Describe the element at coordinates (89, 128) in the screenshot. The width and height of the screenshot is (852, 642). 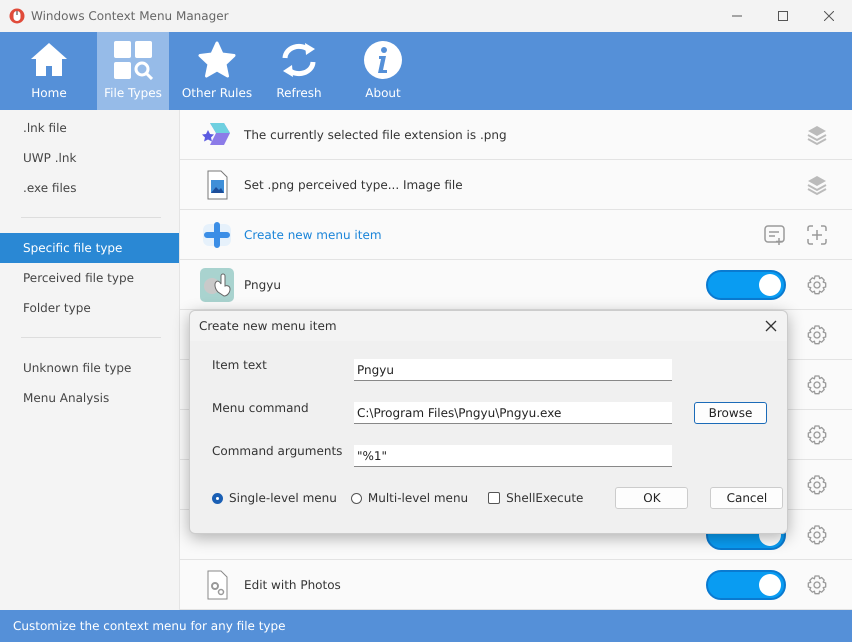
I see `sidebar-item: .lnk file` at that location.